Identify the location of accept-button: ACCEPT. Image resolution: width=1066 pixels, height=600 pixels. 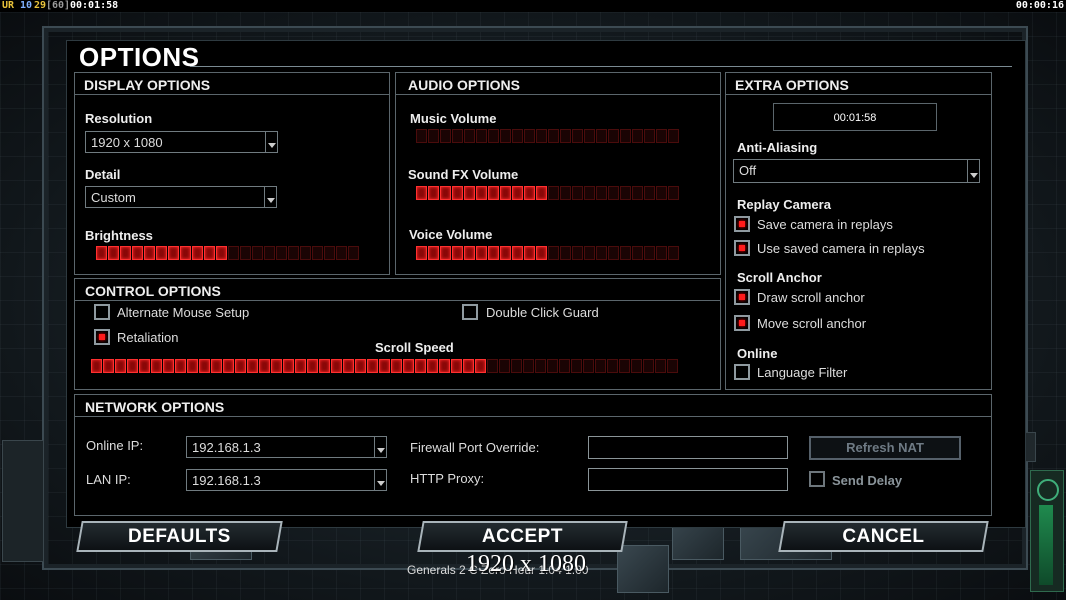
(522, 536).